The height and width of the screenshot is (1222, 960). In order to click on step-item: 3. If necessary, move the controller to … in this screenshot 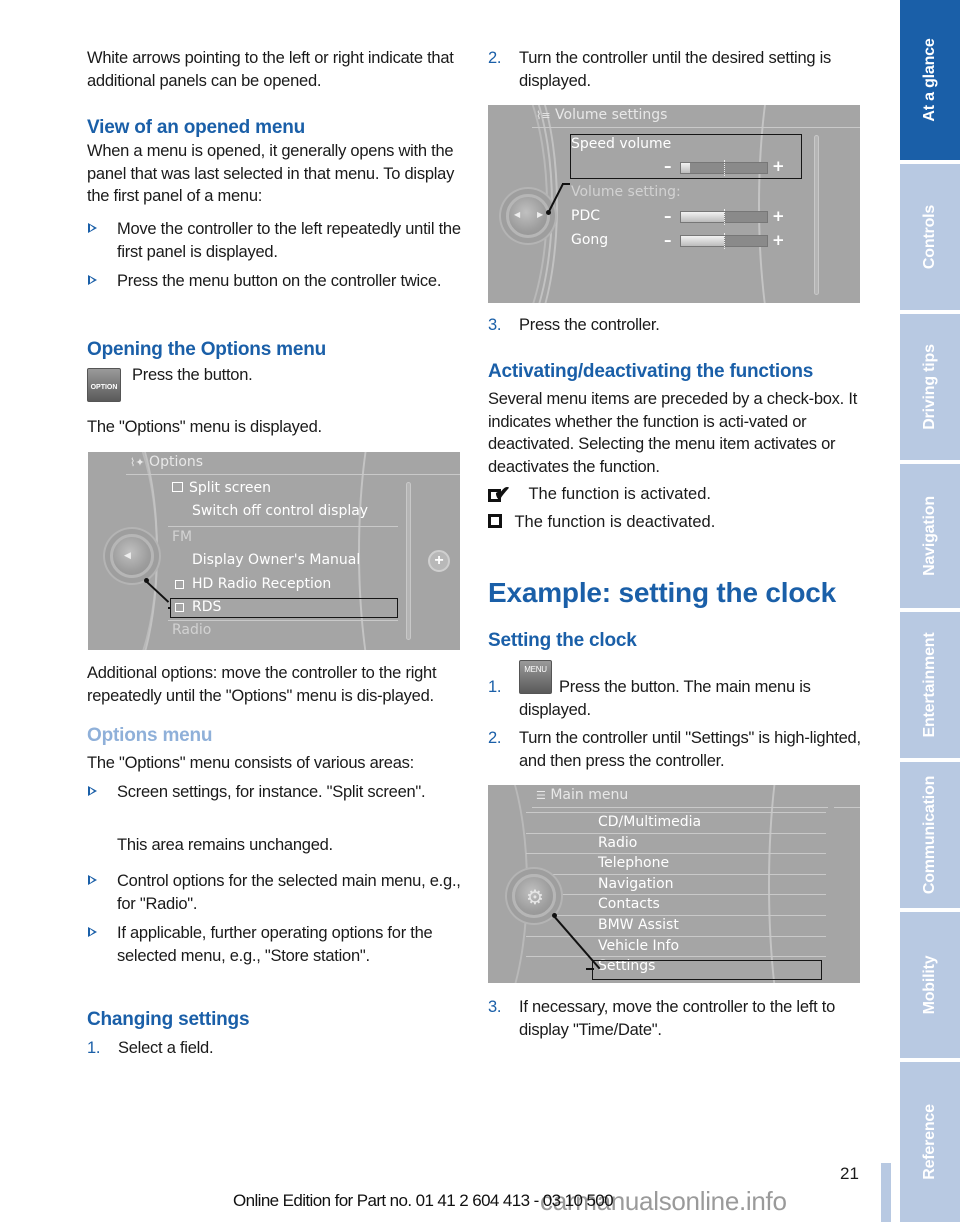, I will do `click(662, 1018)`.